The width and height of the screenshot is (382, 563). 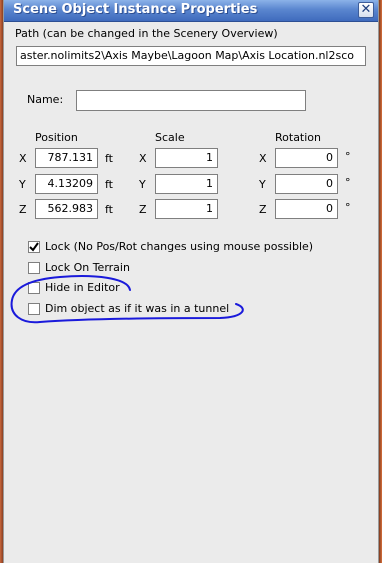 What do you see at coordinates (143, 158) in the screenshot?
I see `scale-x-label: X` at bounding box center [143, 158].